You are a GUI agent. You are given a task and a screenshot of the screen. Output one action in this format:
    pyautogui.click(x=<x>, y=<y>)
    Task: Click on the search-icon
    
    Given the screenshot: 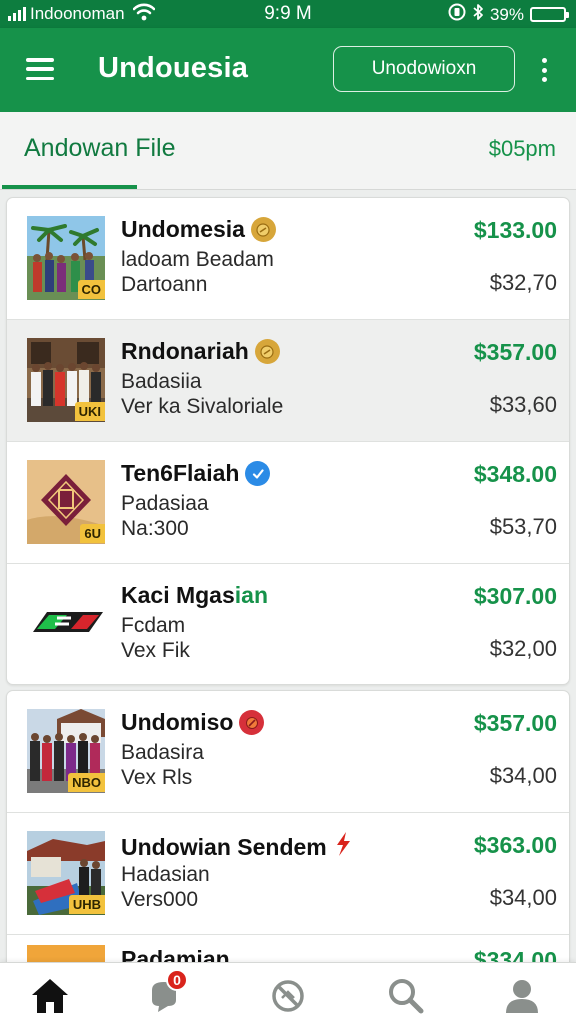 What is the action you would take?
    pyautogui.click(x=406, y=996)
    